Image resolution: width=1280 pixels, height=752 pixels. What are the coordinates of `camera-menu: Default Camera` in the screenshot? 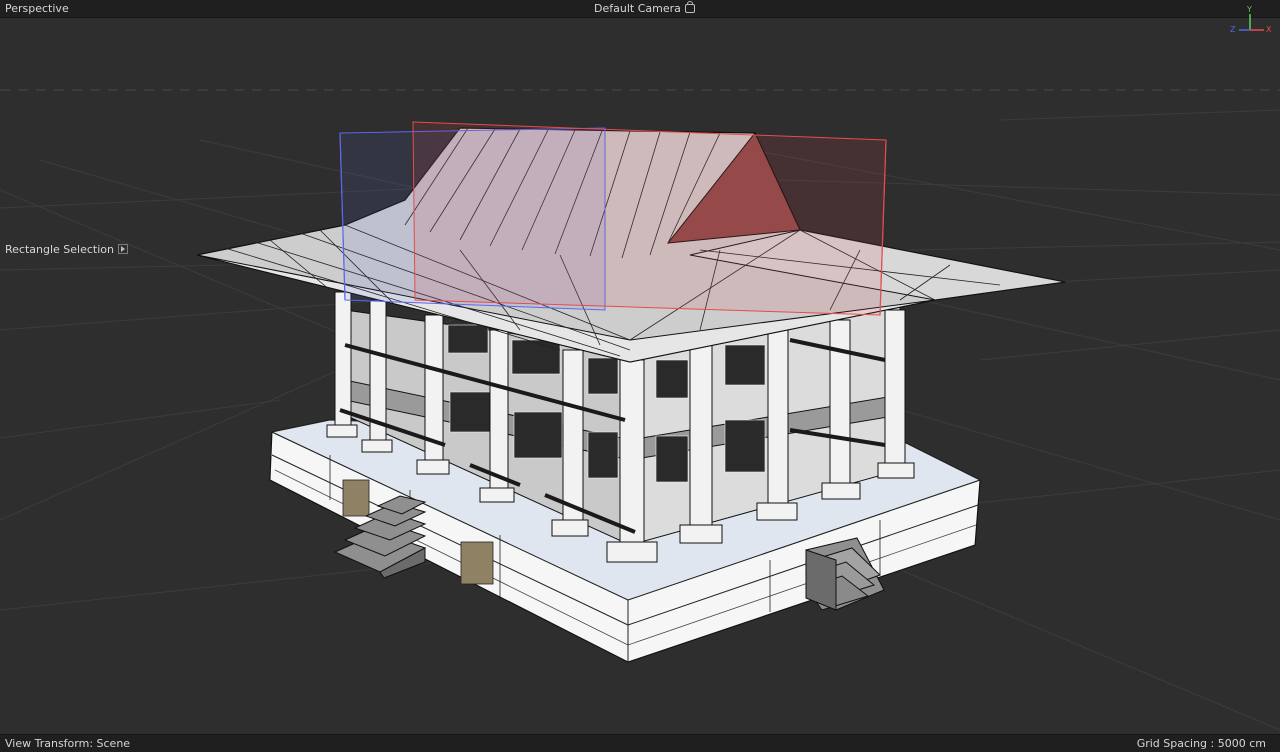 It's located at (644, 8).